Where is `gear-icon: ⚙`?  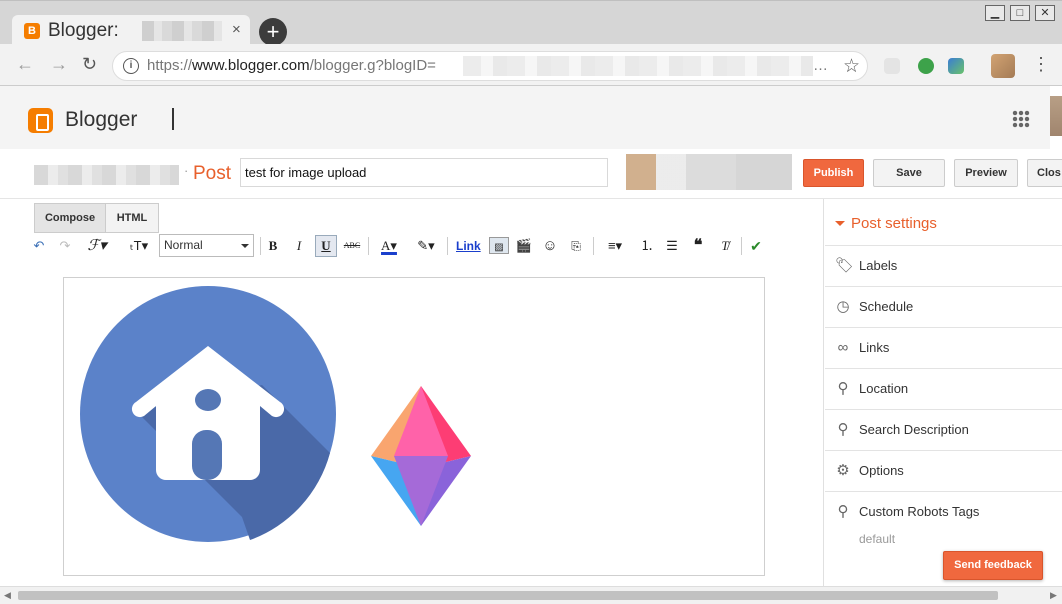
gear-icon: ⚙ is located at coordinates (843, 470).